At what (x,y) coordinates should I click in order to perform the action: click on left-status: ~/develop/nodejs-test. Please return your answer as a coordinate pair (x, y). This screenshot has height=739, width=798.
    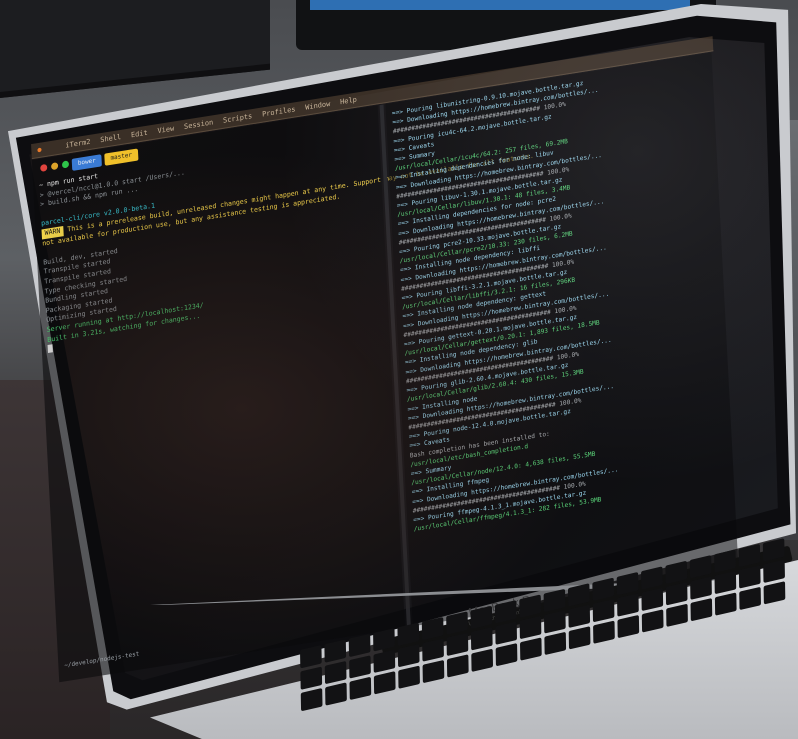
    Looking at the image, I should click on (102, 660).